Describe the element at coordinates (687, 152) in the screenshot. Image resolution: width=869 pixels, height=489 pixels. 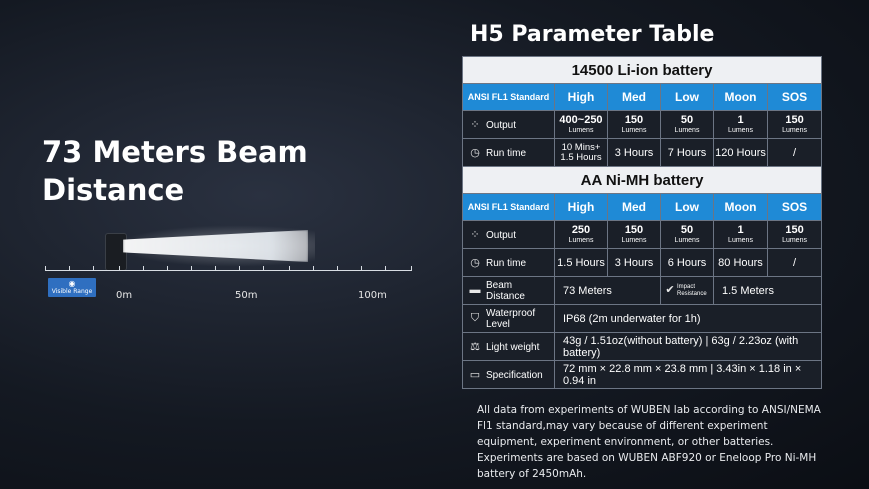
I see `runtime-cell: 7 Hours` at that location.